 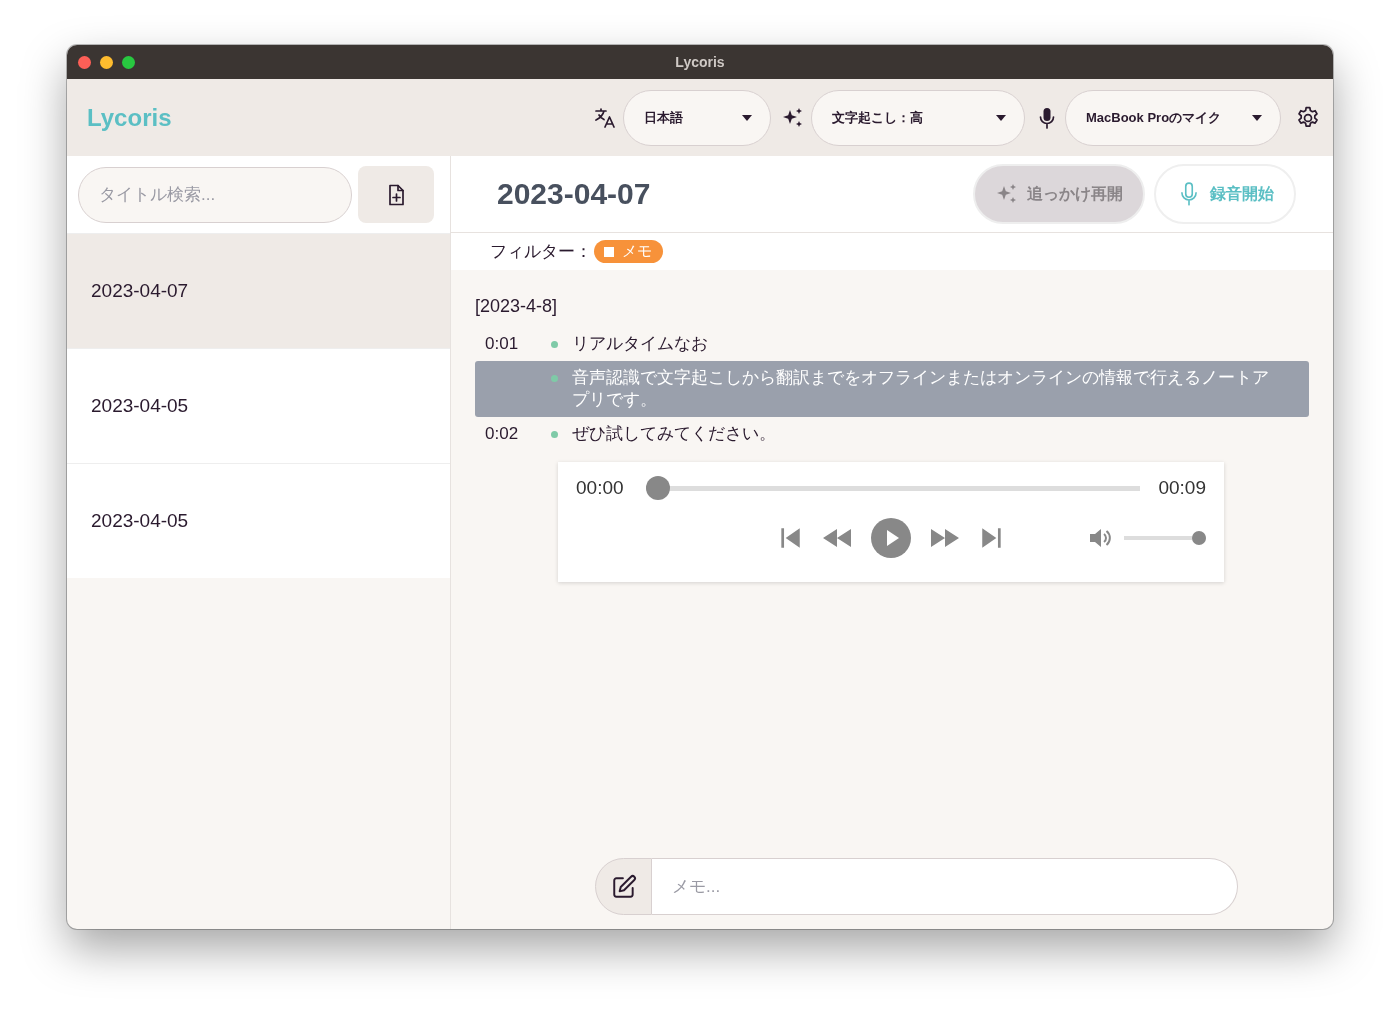 What do you see at coordinates (892, 344) in the screenshot?
I see `transcript-line: 0:01 リアルタイムなお` at bounding box center [892, 344].